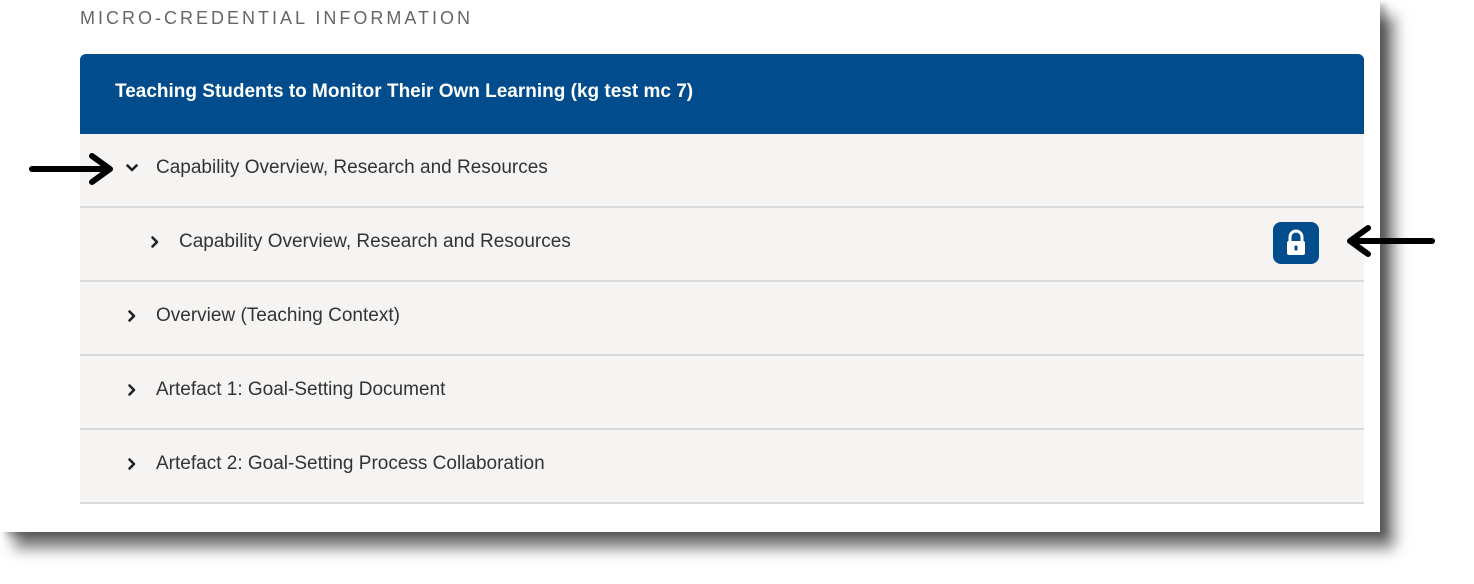 The image size is (1474, 584). Describe the element at coordinates (1391, 241) in the screenshot. I see `arrow-left-icon` at that location.